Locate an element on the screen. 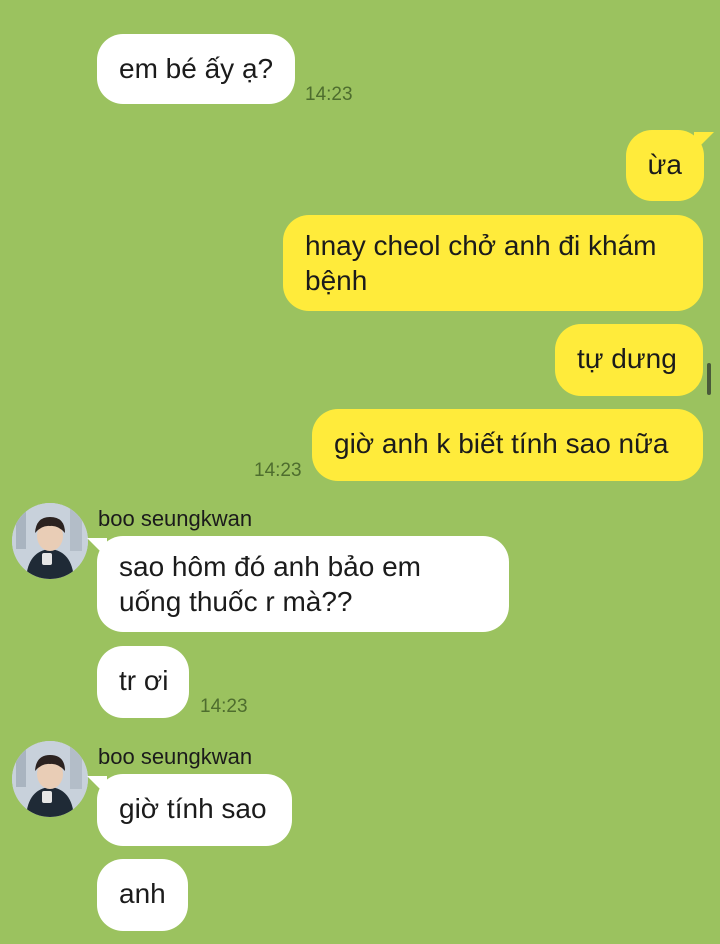 The height and width of the screenshot is (944, 720). outgoing-message-bubble: ừa is located at coordinates (664, 165).